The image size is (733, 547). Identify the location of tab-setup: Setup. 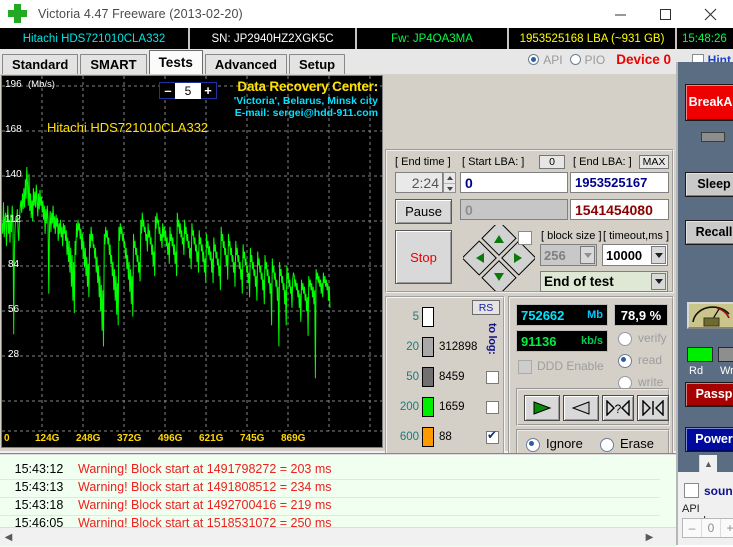
(317, 64).